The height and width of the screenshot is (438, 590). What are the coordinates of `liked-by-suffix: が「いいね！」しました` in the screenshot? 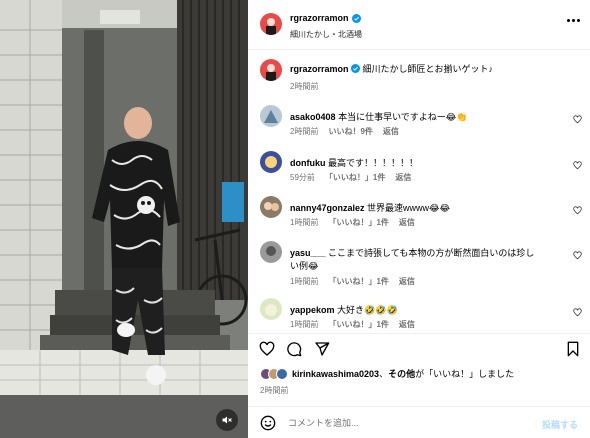 It's located at (465, 374).